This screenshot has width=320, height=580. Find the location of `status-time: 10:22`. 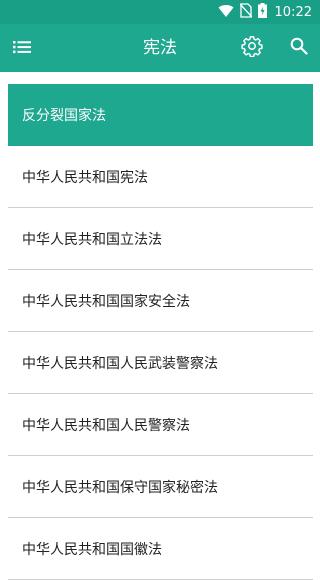

status-time: 10:22 is located at coordinates (293, 12).